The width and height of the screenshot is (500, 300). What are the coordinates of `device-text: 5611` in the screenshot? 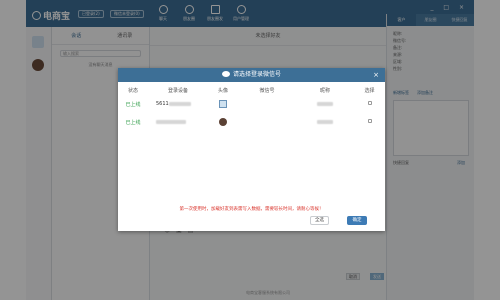 It's located at (162, 104).